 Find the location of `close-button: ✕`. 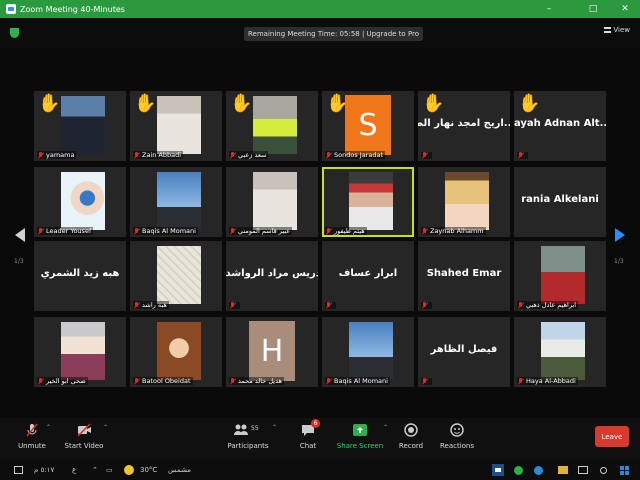

close-button: ✕ is located at coordinates (625, 9).